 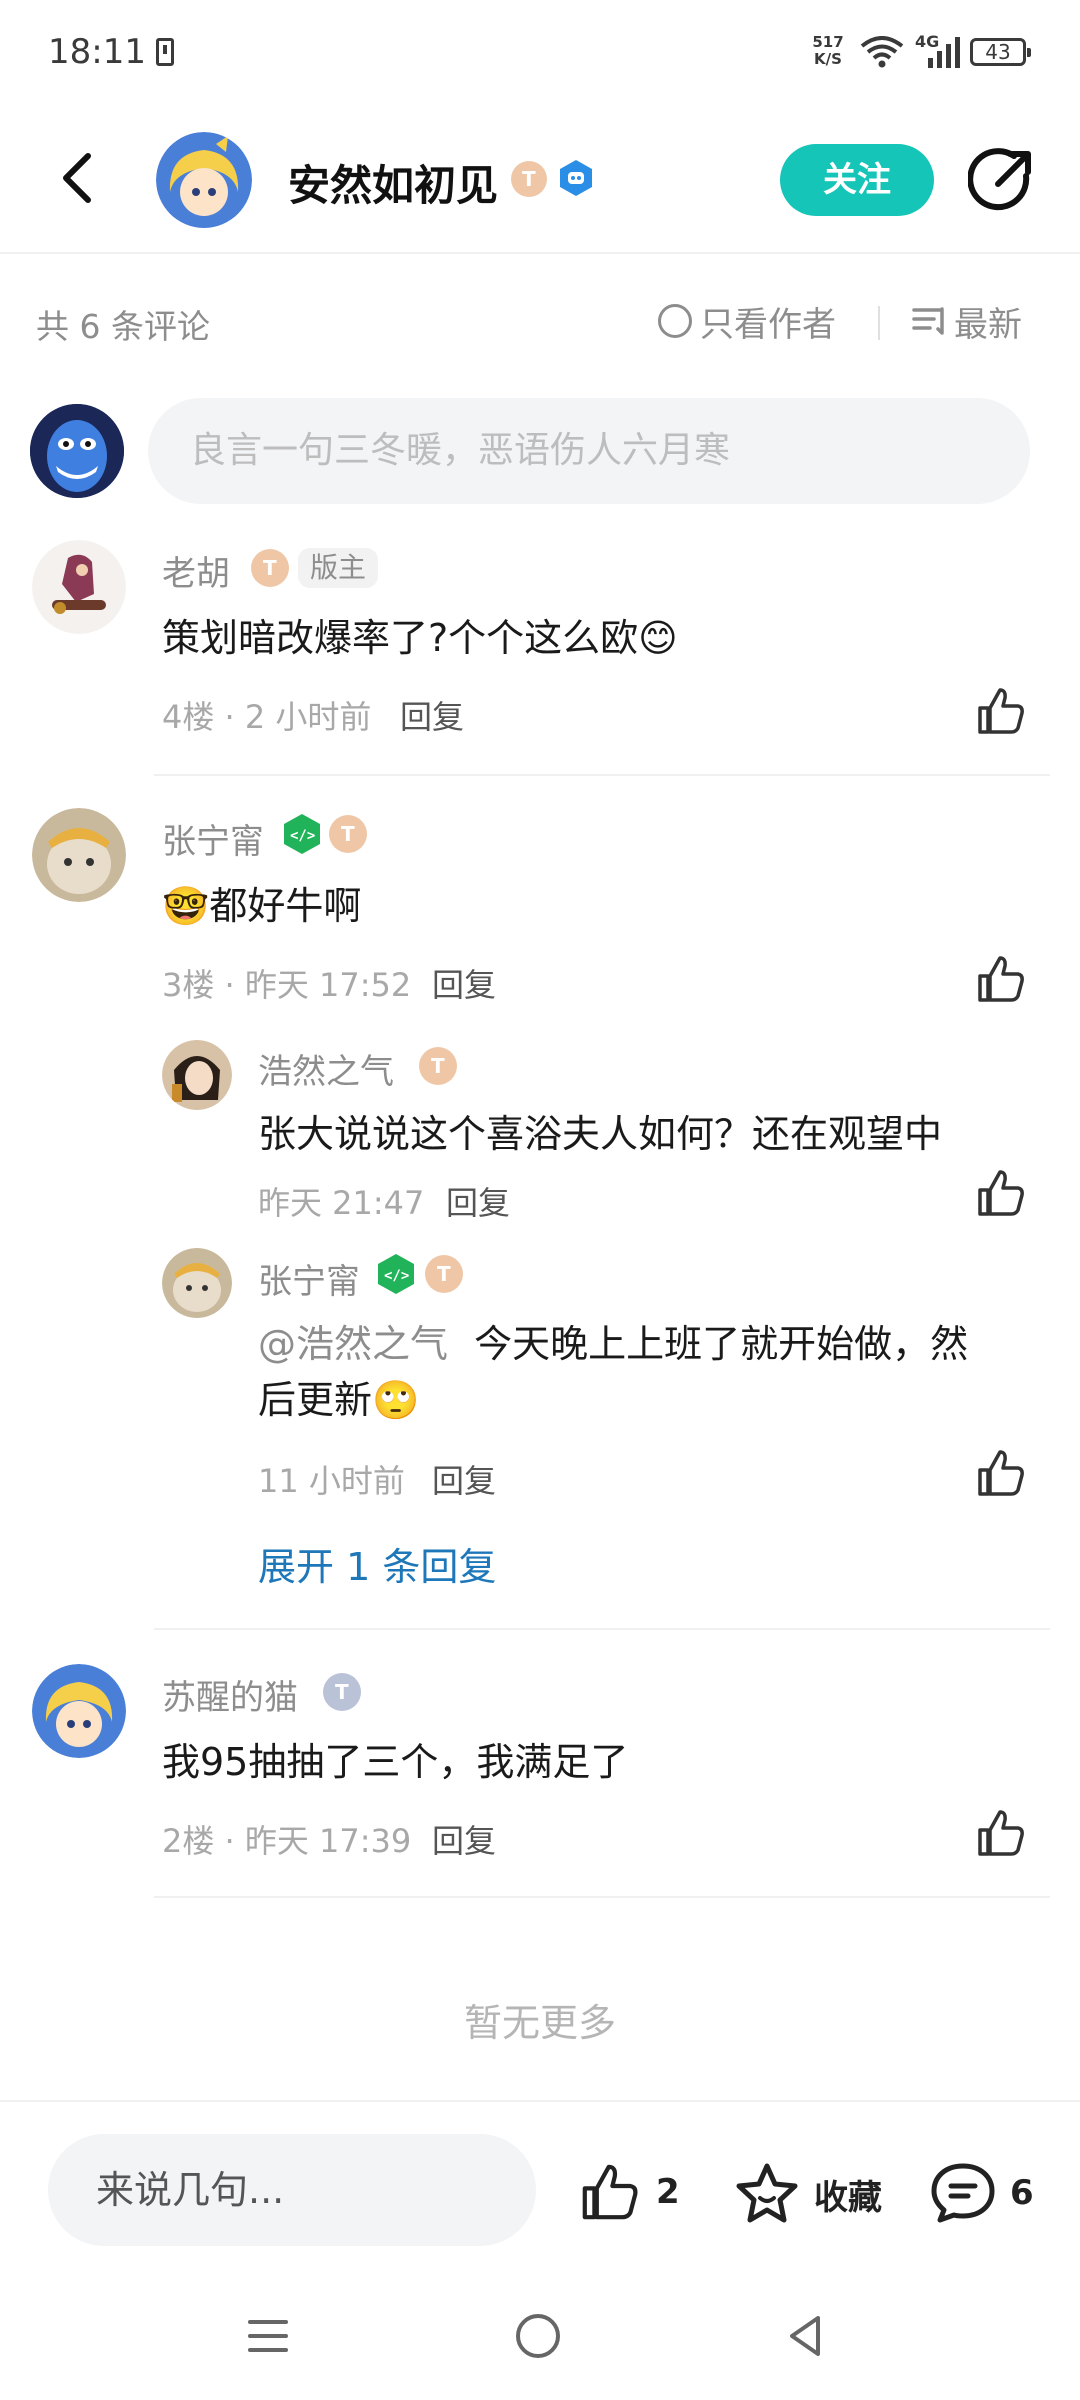 I want to click on commenter-name: 苏醒的猫, so click(x=230, y=1694).